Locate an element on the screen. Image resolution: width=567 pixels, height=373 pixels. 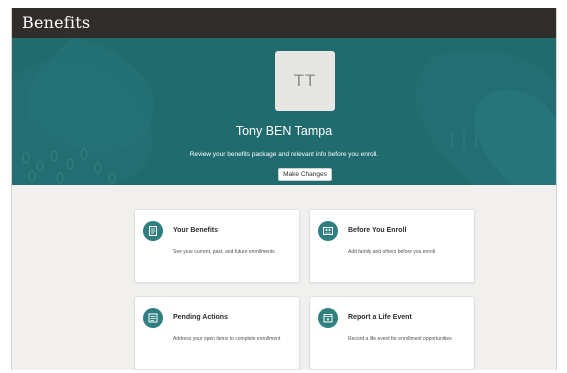
avatar: TT is located at coordinates (305, 81).